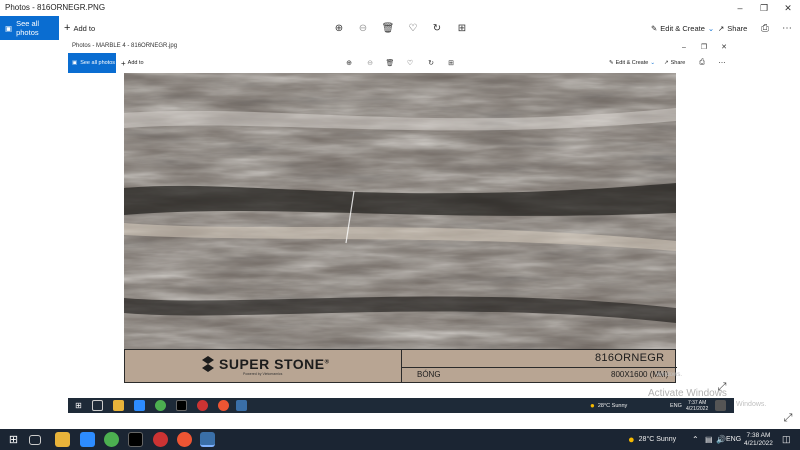  I want to click on inner-edit-create-label: Edit & Create, so click(632, 63).